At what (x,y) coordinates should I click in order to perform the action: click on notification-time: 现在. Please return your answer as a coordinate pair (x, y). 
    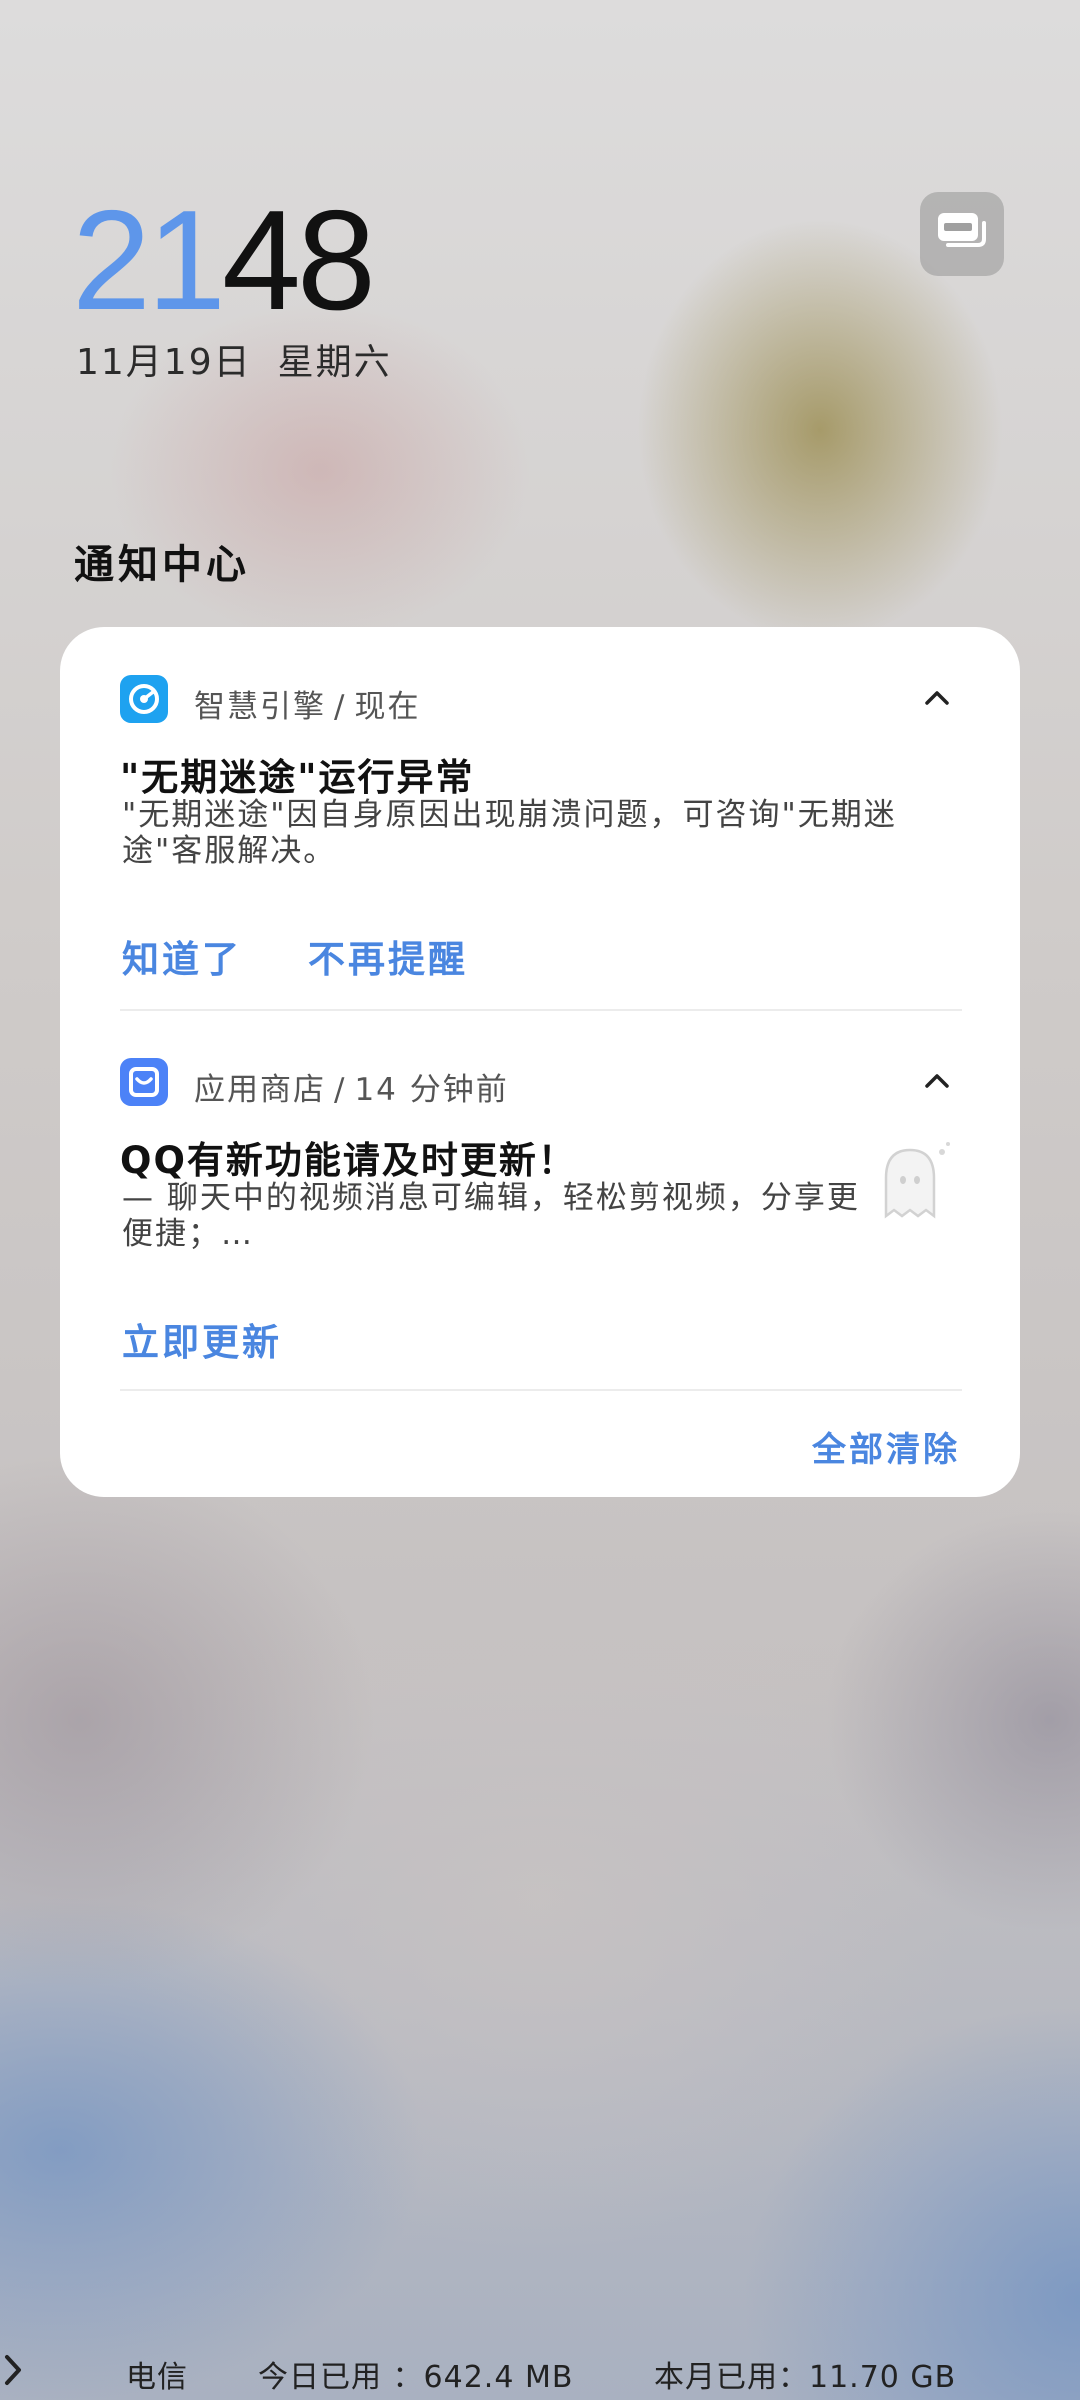
    Looking at the image, I should click on (387, 707).